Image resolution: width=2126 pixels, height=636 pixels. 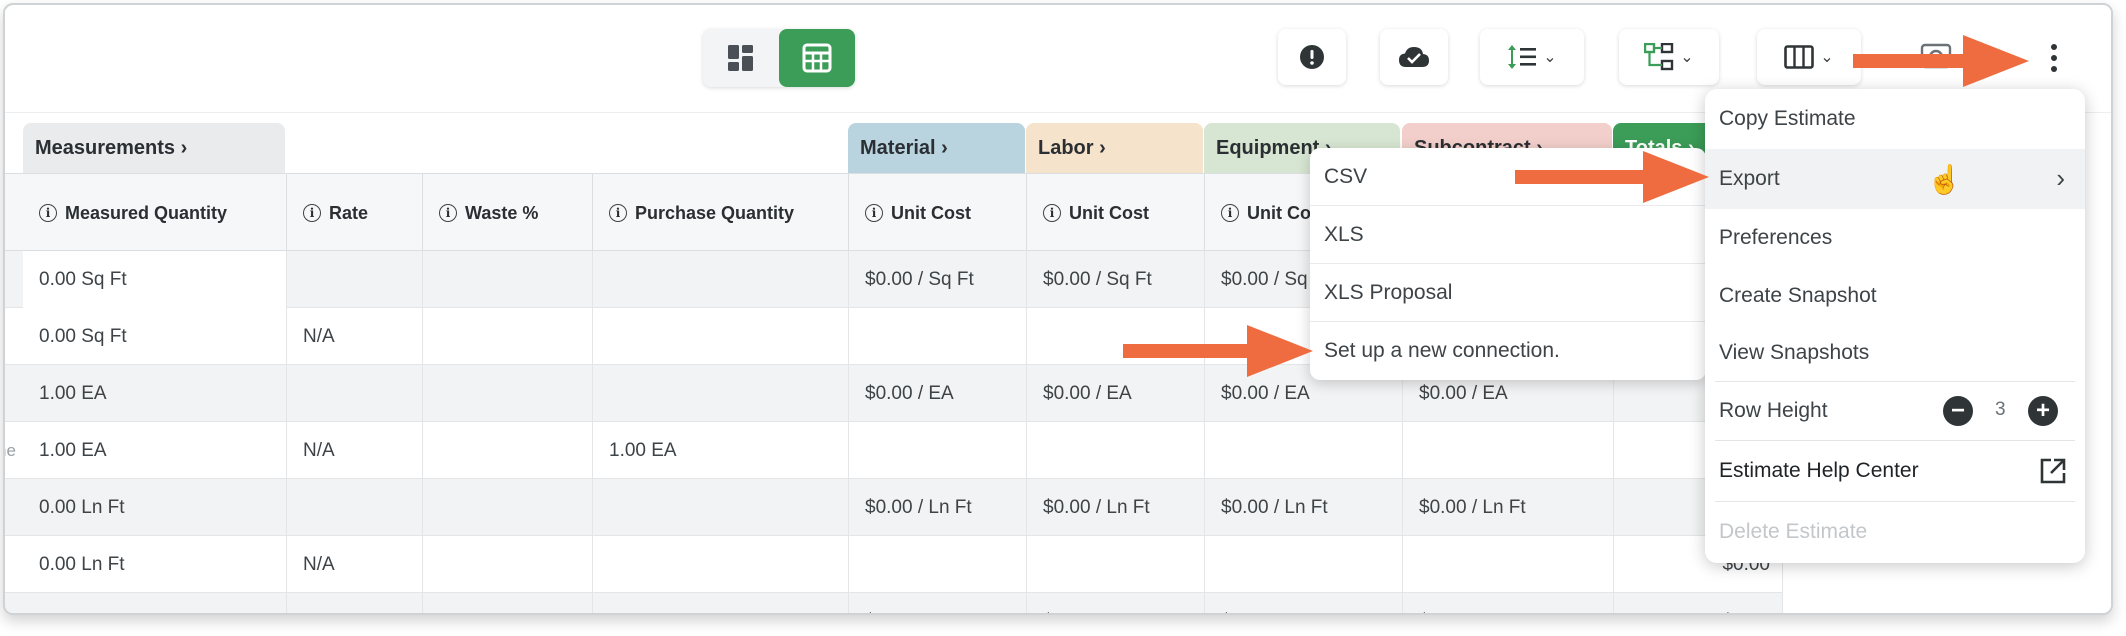 I want to click on group-header-labor: Labor ›, so click(x=1114, y=148).